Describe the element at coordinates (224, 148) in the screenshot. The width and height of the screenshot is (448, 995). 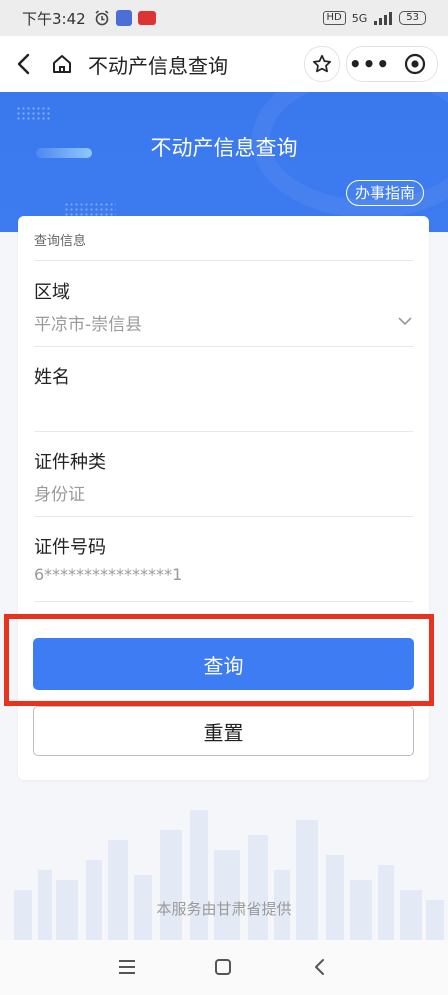
I see `banner-title: 不动产信息查询` at that location.